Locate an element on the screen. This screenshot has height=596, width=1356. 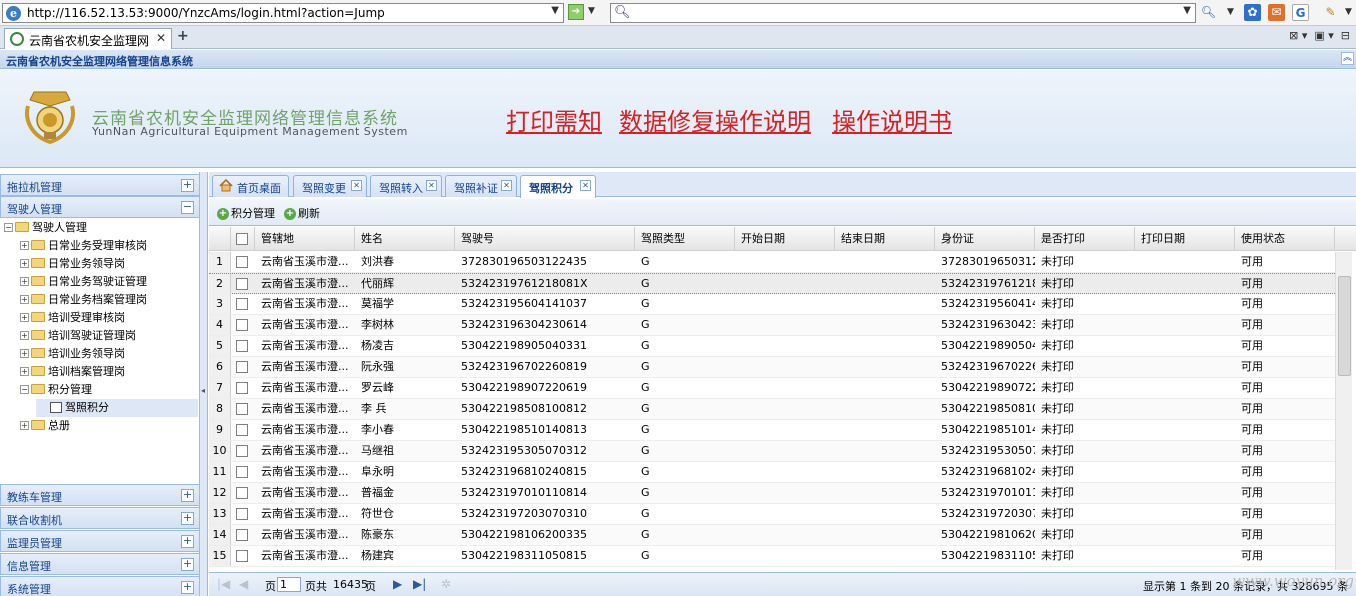
search-dropdown-icon: ▼ is located at coordinates (1187, 10).